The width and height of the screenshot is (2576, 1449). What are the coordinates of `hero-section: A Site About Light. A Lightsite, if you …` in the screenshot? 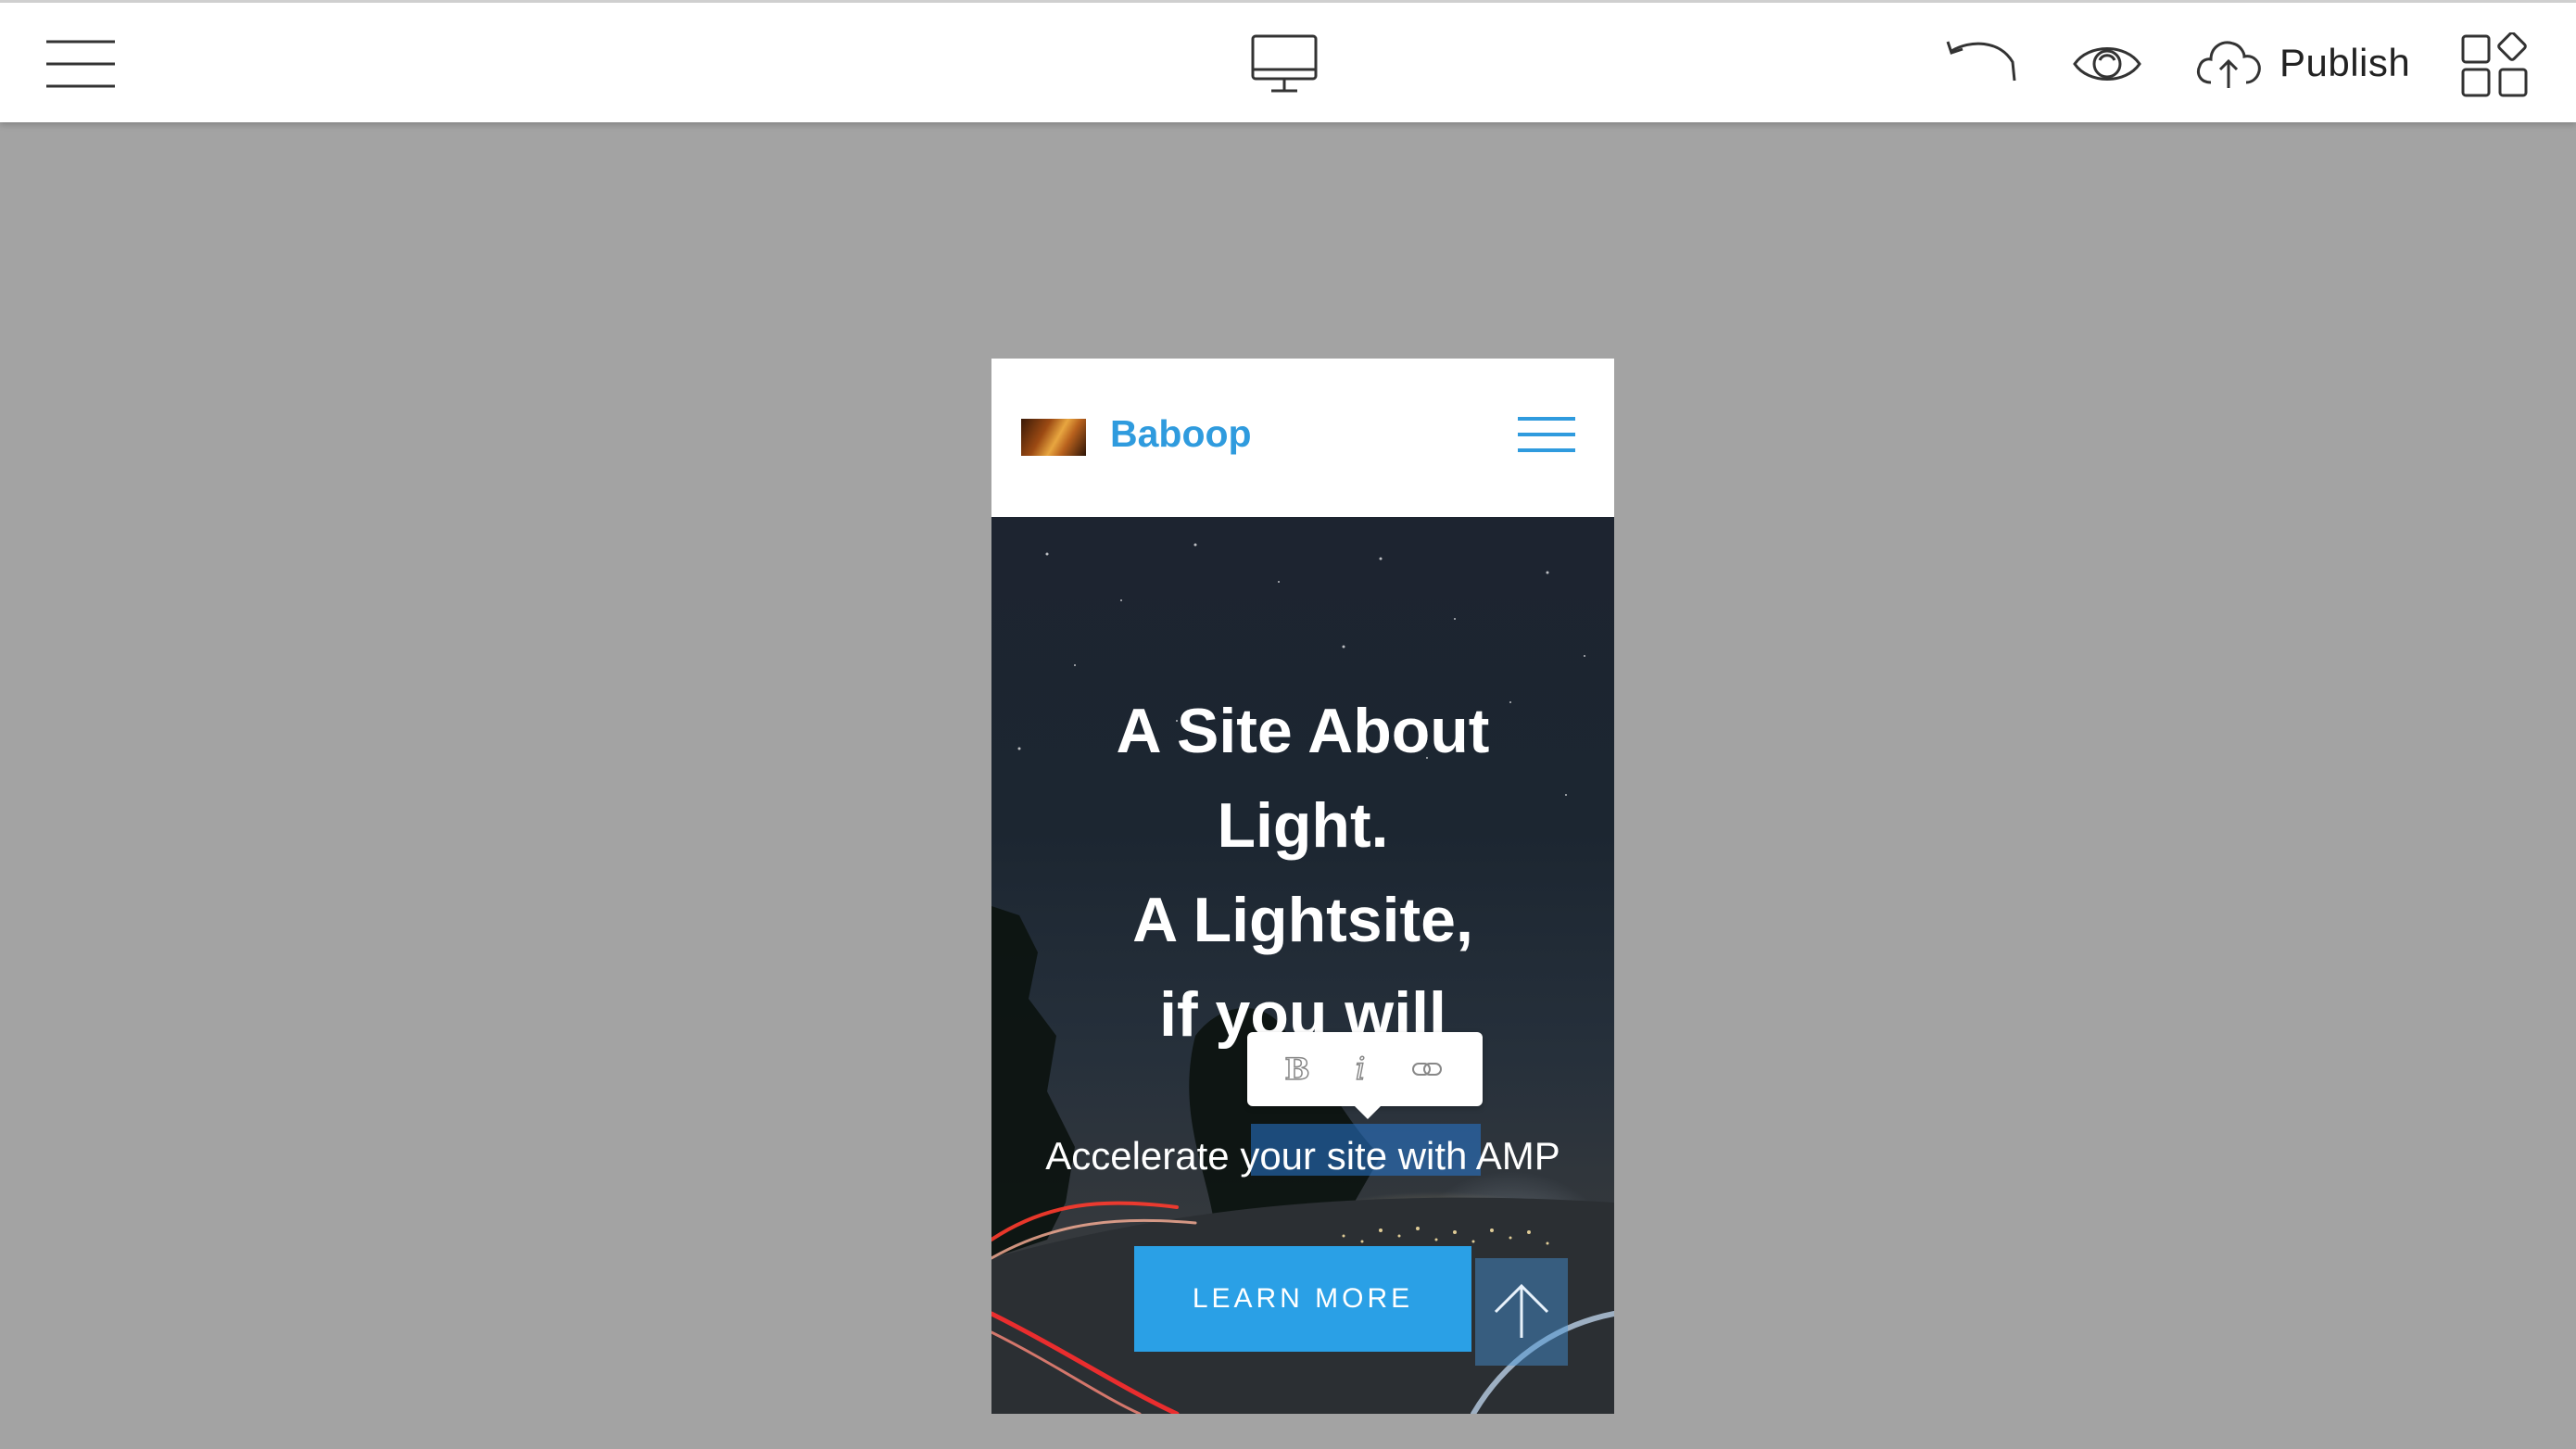 It's located at (1302, 965).